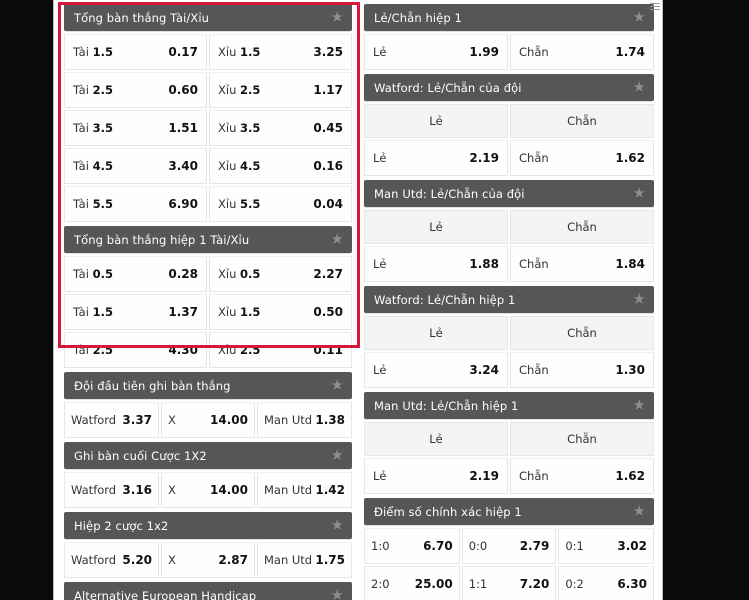 The height and width of the screenshot is (600, 749). I want to click on market-section-header: Tổng bàn thắng hiệp 1 Tài/Xỉu ★, so click(208, 239).